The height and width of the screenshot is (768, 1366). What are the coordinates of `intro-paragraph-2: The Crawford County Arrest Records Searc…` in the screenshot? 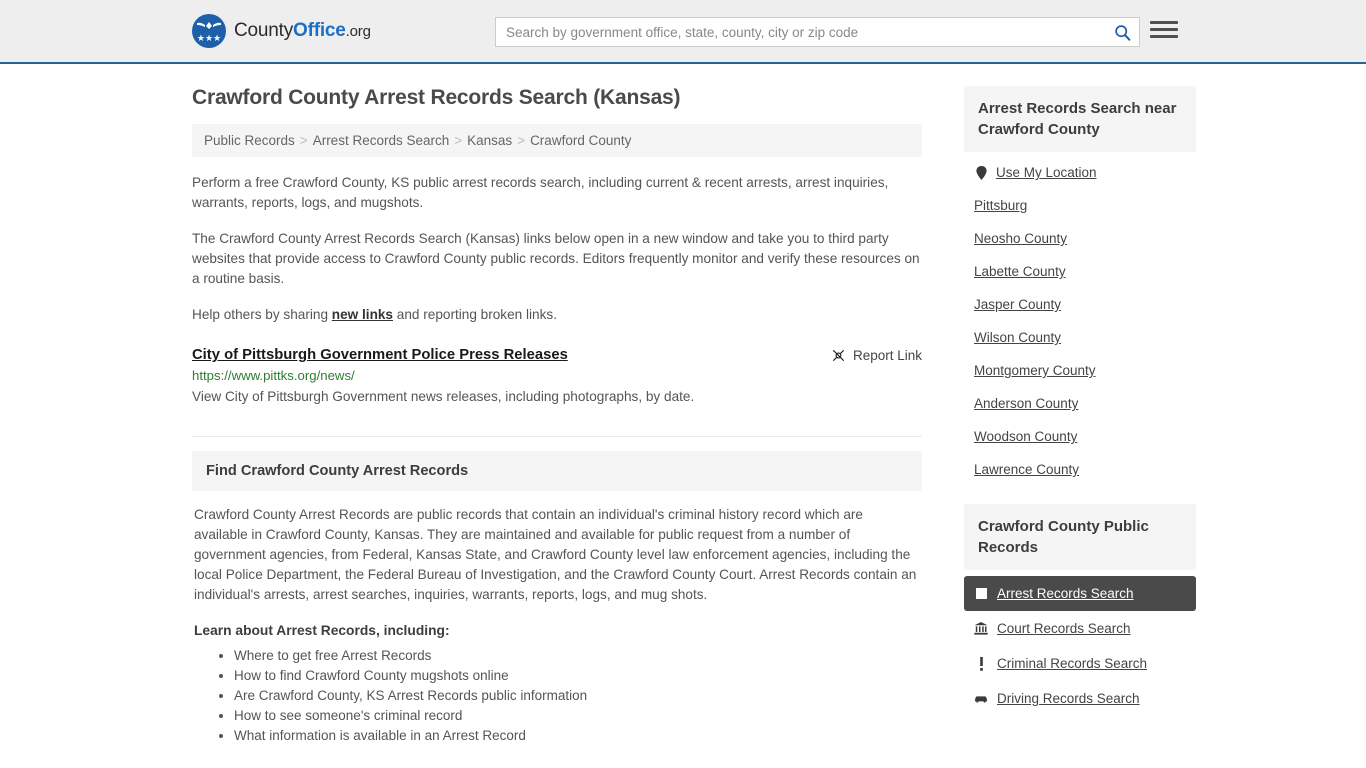 It's located at (556, 258).